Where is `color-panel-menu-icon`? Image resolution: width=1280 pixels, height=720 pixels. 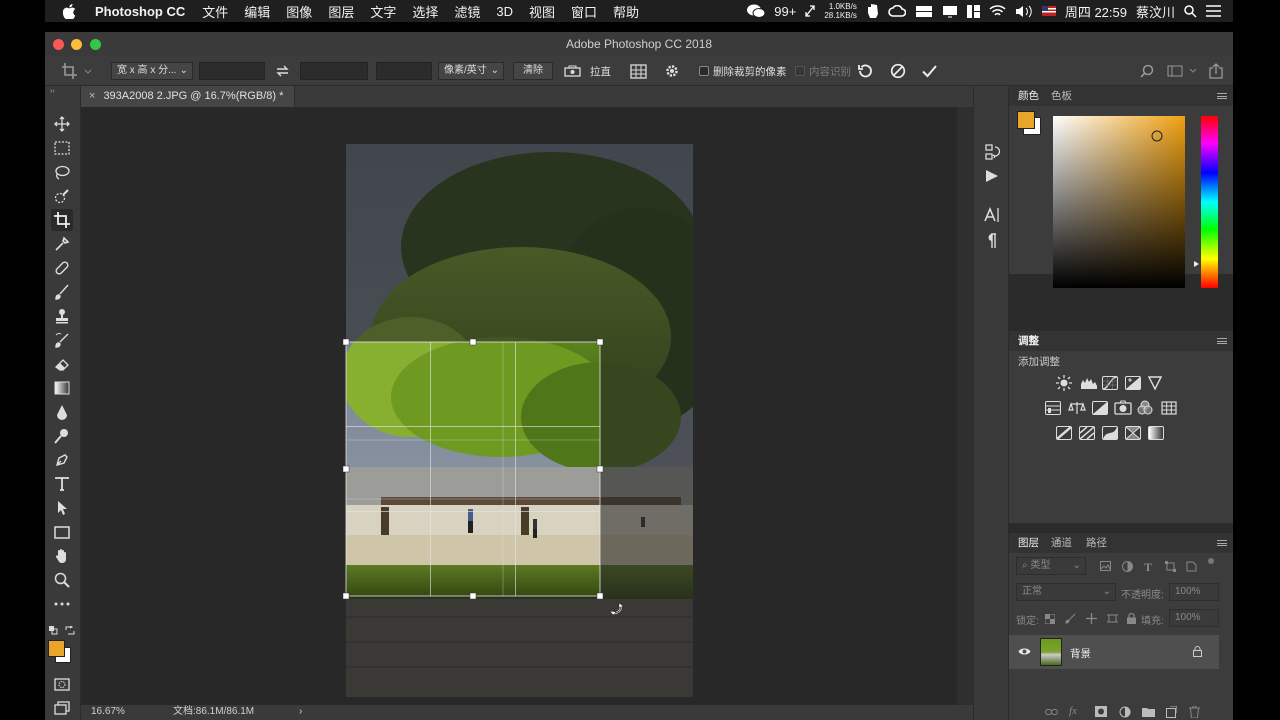
color-panel-menu-icon is located at coordinates (1222, 96).